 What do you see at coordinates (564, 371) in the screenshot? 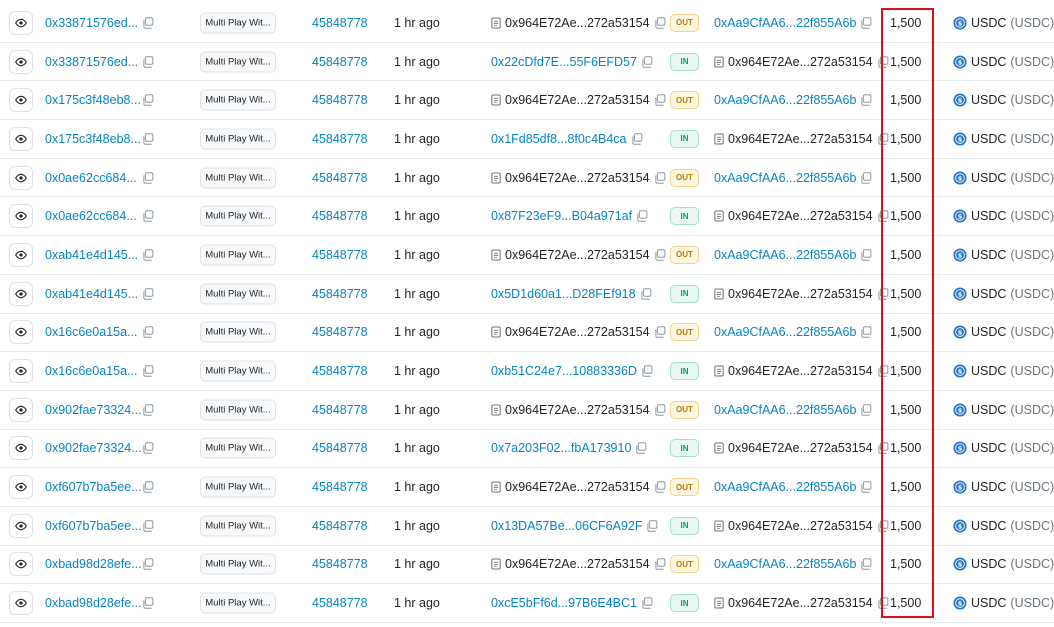
I see `address-text: 0xb51C24e7...10883336D` at bounding box center [564, 371].